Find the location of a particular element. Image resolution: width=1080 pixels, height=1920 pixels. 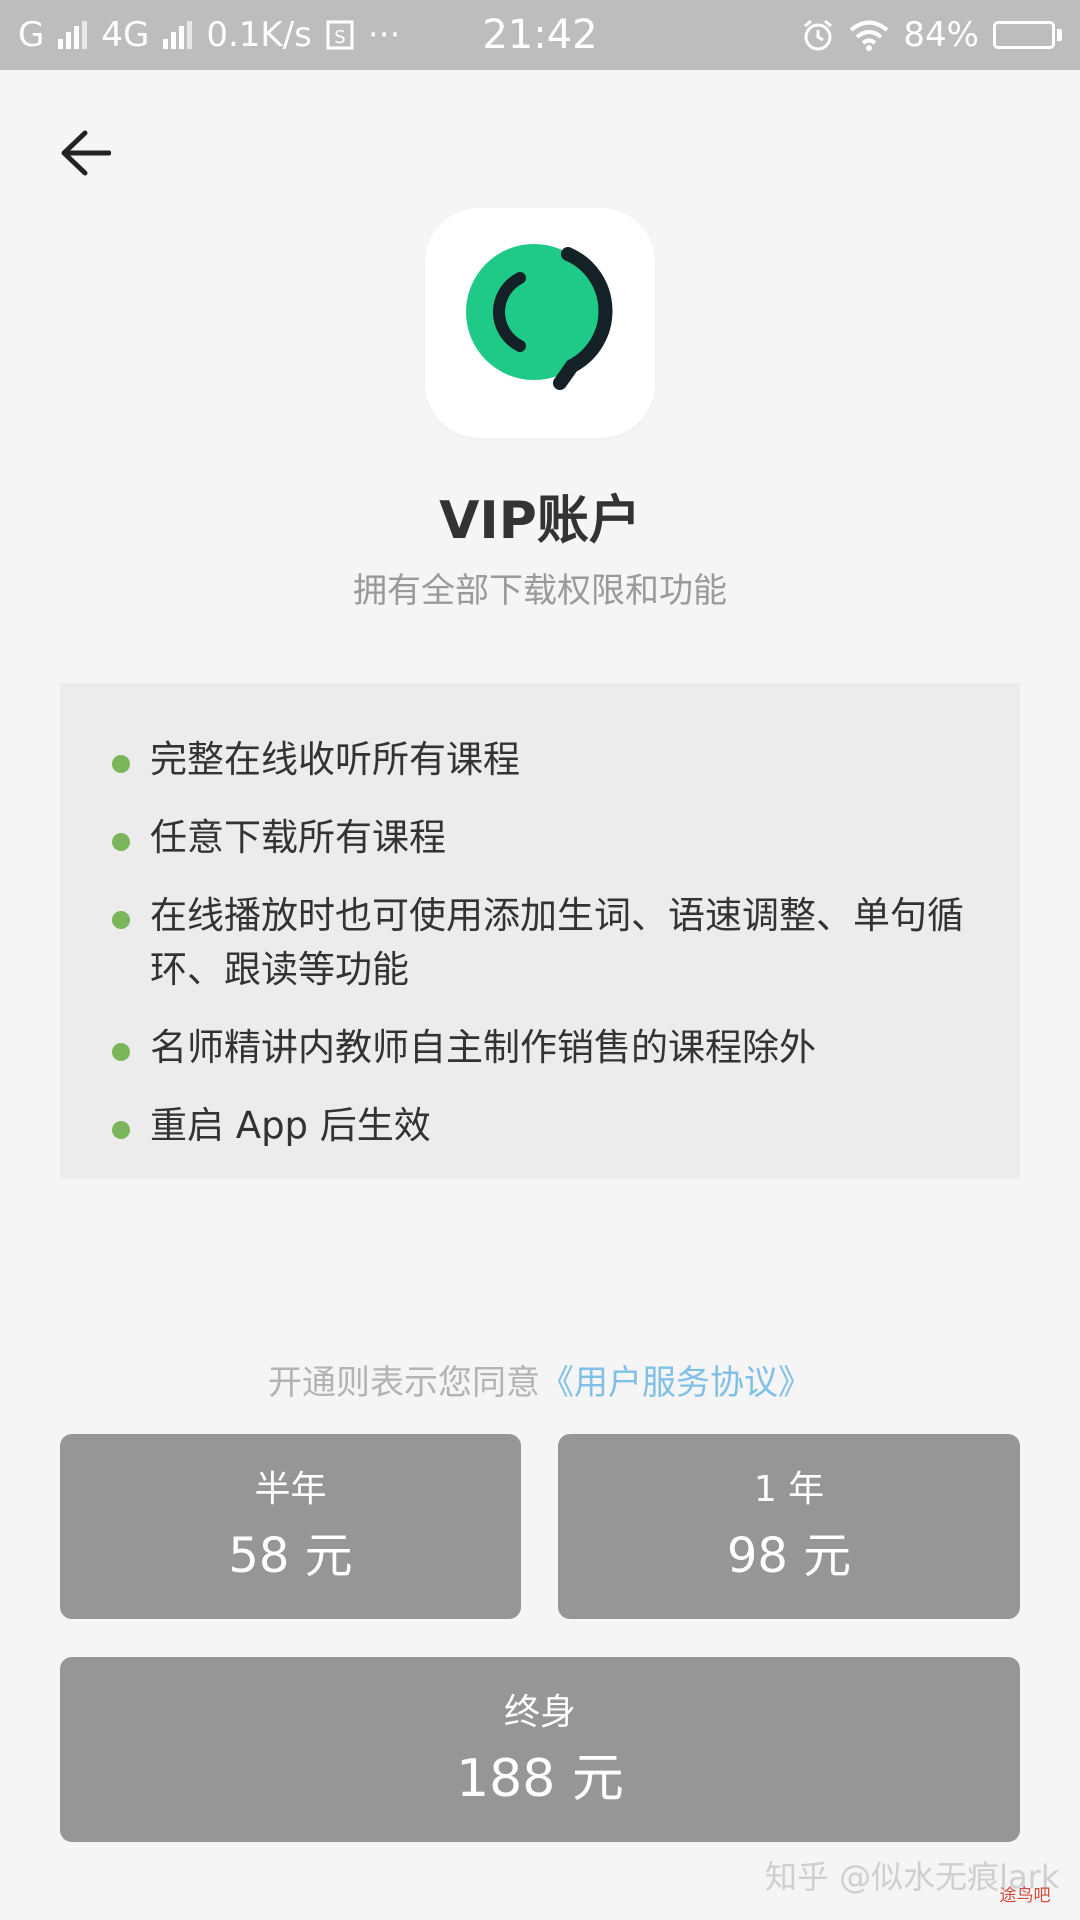

app-notification-icon: S is located at coordinates (340, 35).